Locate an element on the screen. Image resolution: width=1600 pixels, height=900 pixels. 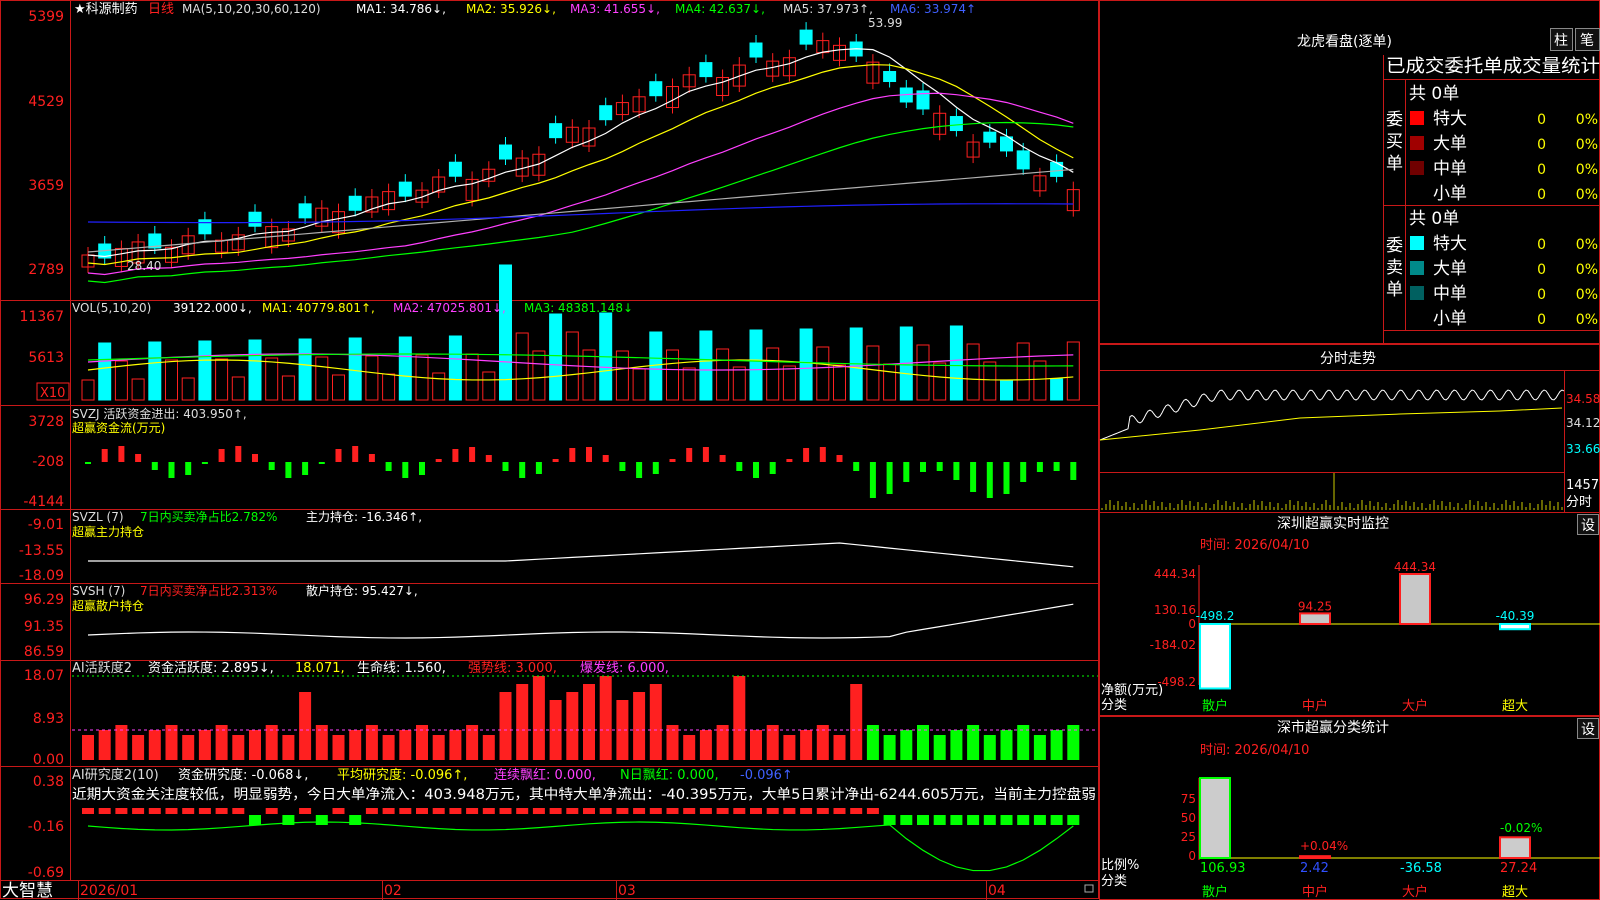
svsh-panel is located at coordinates (580, 621).